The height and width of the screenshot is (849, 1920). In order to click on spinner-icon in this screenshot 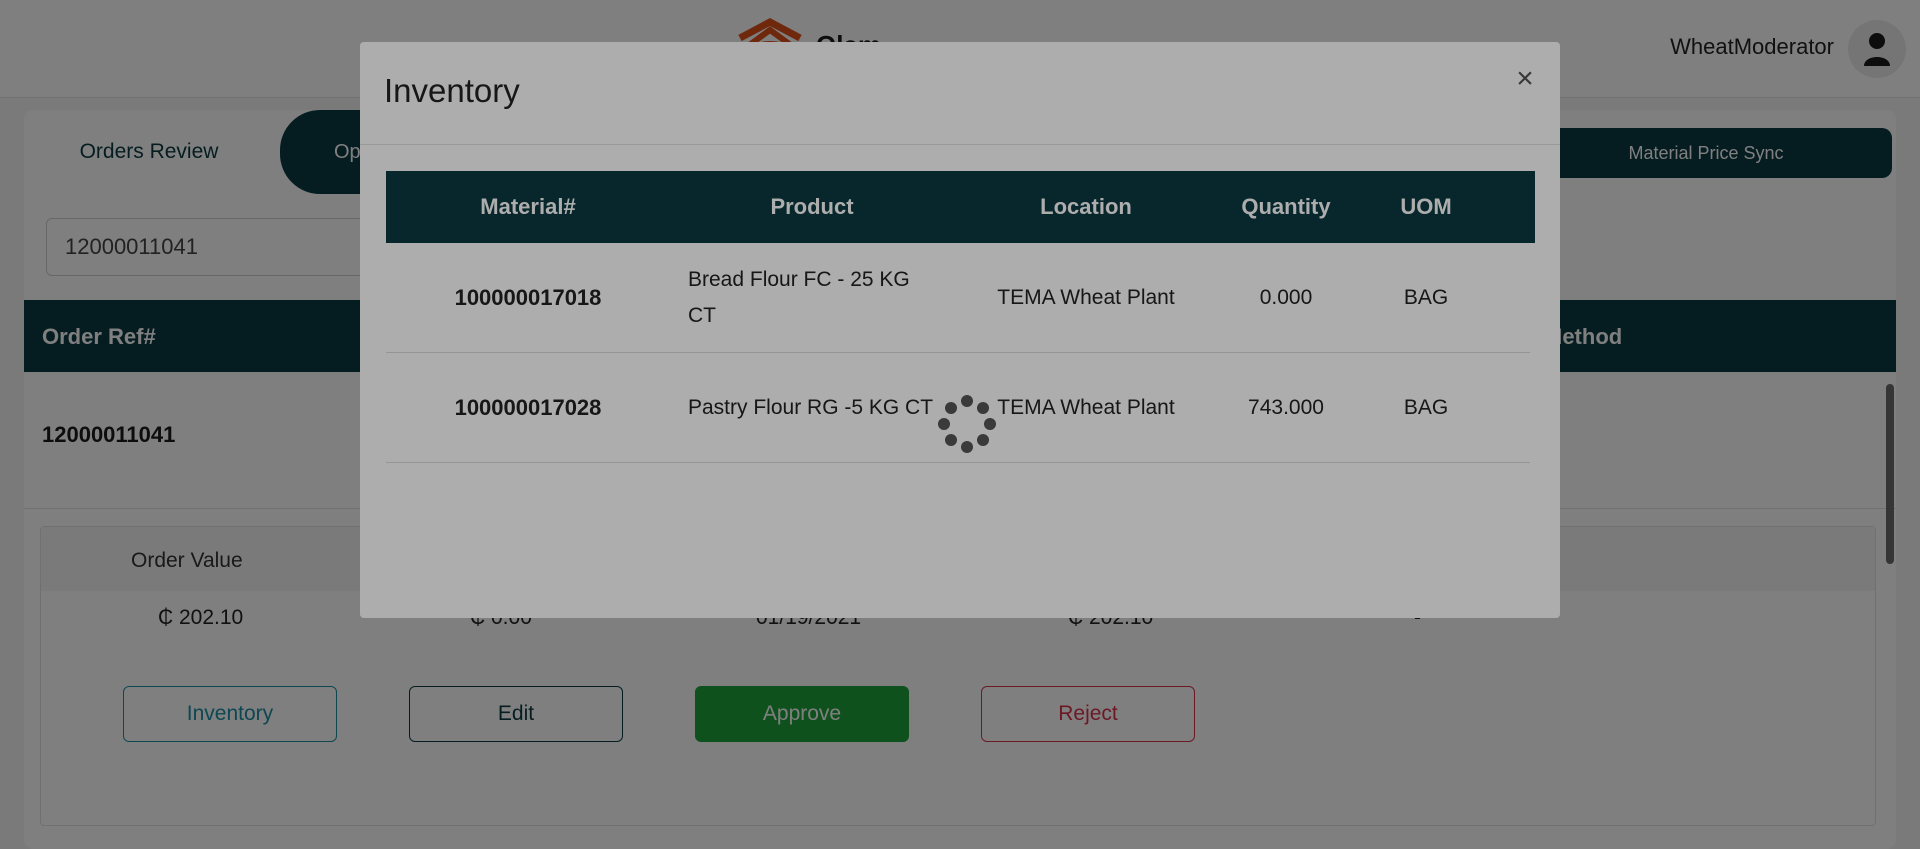, I will do `click(967, 424)`.